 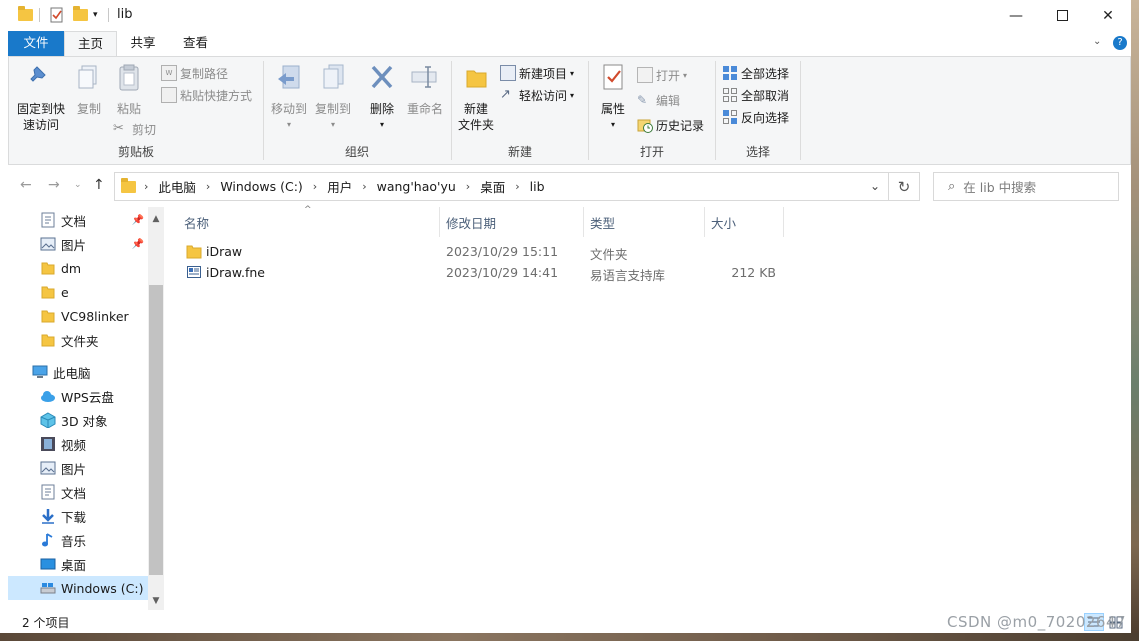 What do you see at coordinates (129, 90) in the screenshot?
I see `paste-button: 粘贴` at bounding box center [129, 90].